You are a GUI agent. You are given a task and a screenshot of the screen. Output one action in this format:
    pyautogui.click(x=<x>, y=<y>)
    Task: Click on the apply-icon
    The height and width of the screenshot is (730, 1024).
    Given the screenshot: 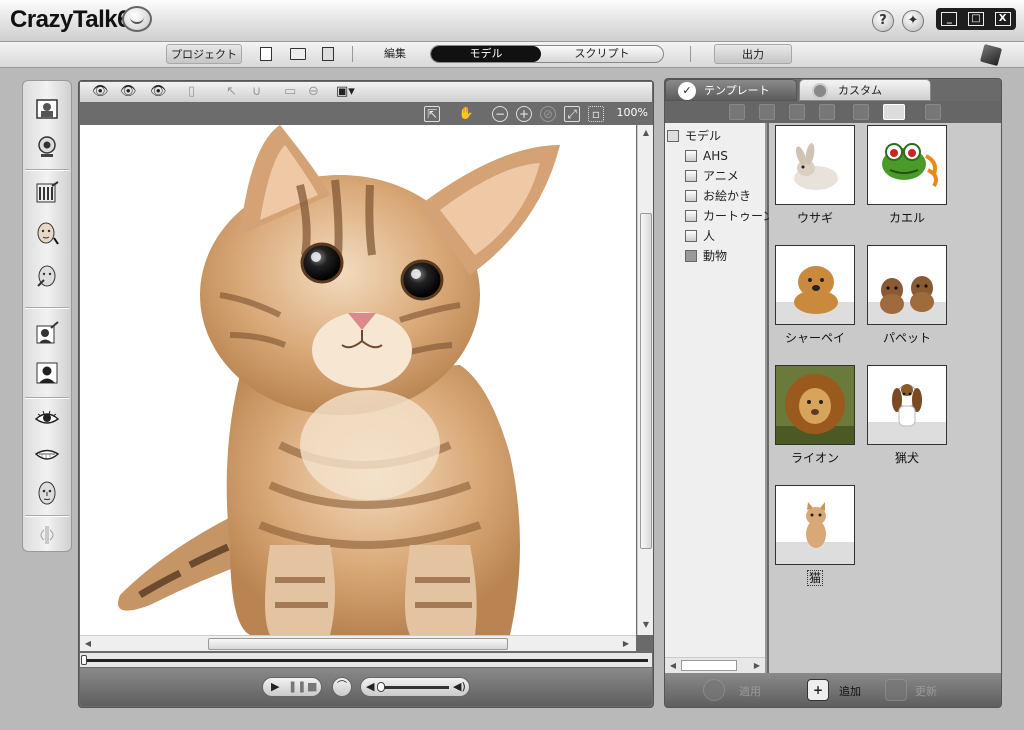 What is the action you would take?
    pyautogui.click(x=714, y=690)
    